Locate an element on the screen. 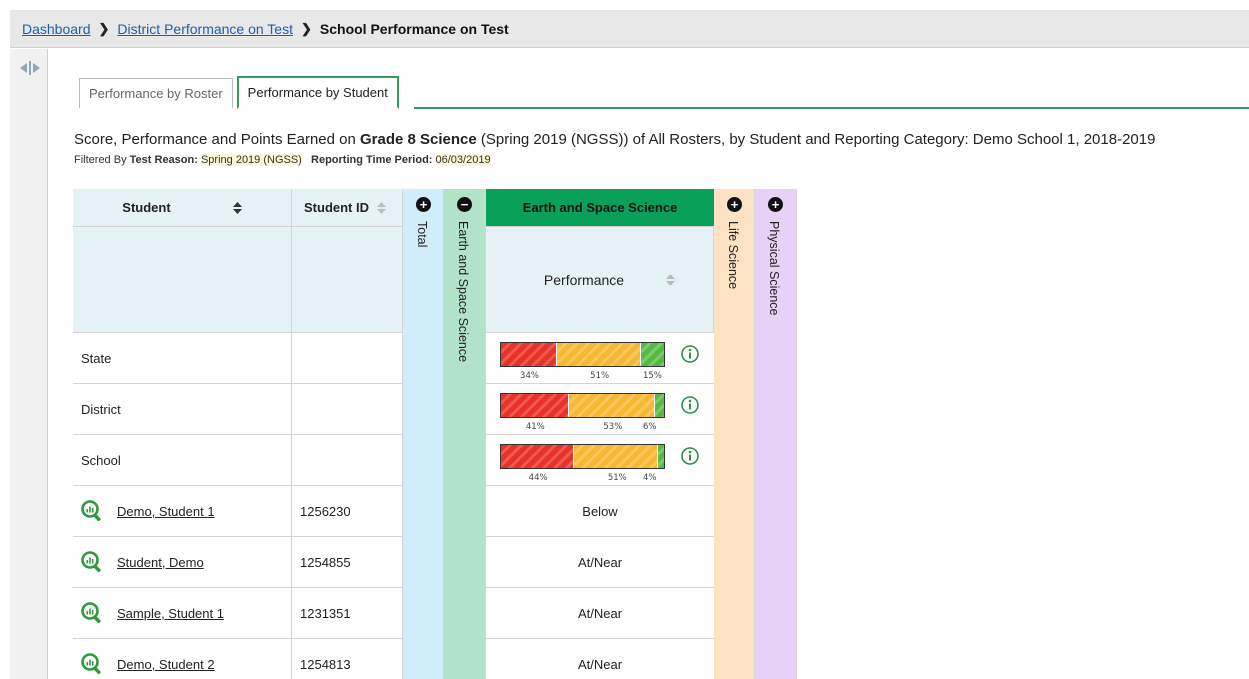 The image size is (1249, 679). life-science-label: Life Science is located at coordinates (733, 255).